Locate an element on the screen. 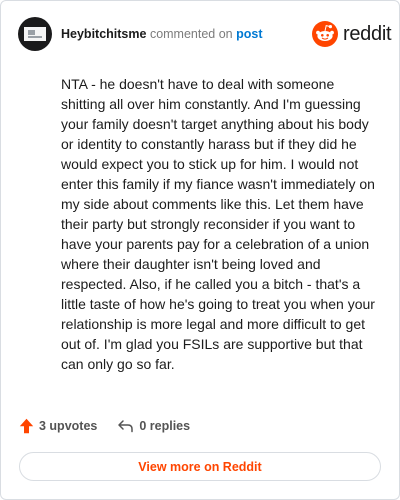 The image size is (400, 500). avatar-image is located at coordinates (35, 34).